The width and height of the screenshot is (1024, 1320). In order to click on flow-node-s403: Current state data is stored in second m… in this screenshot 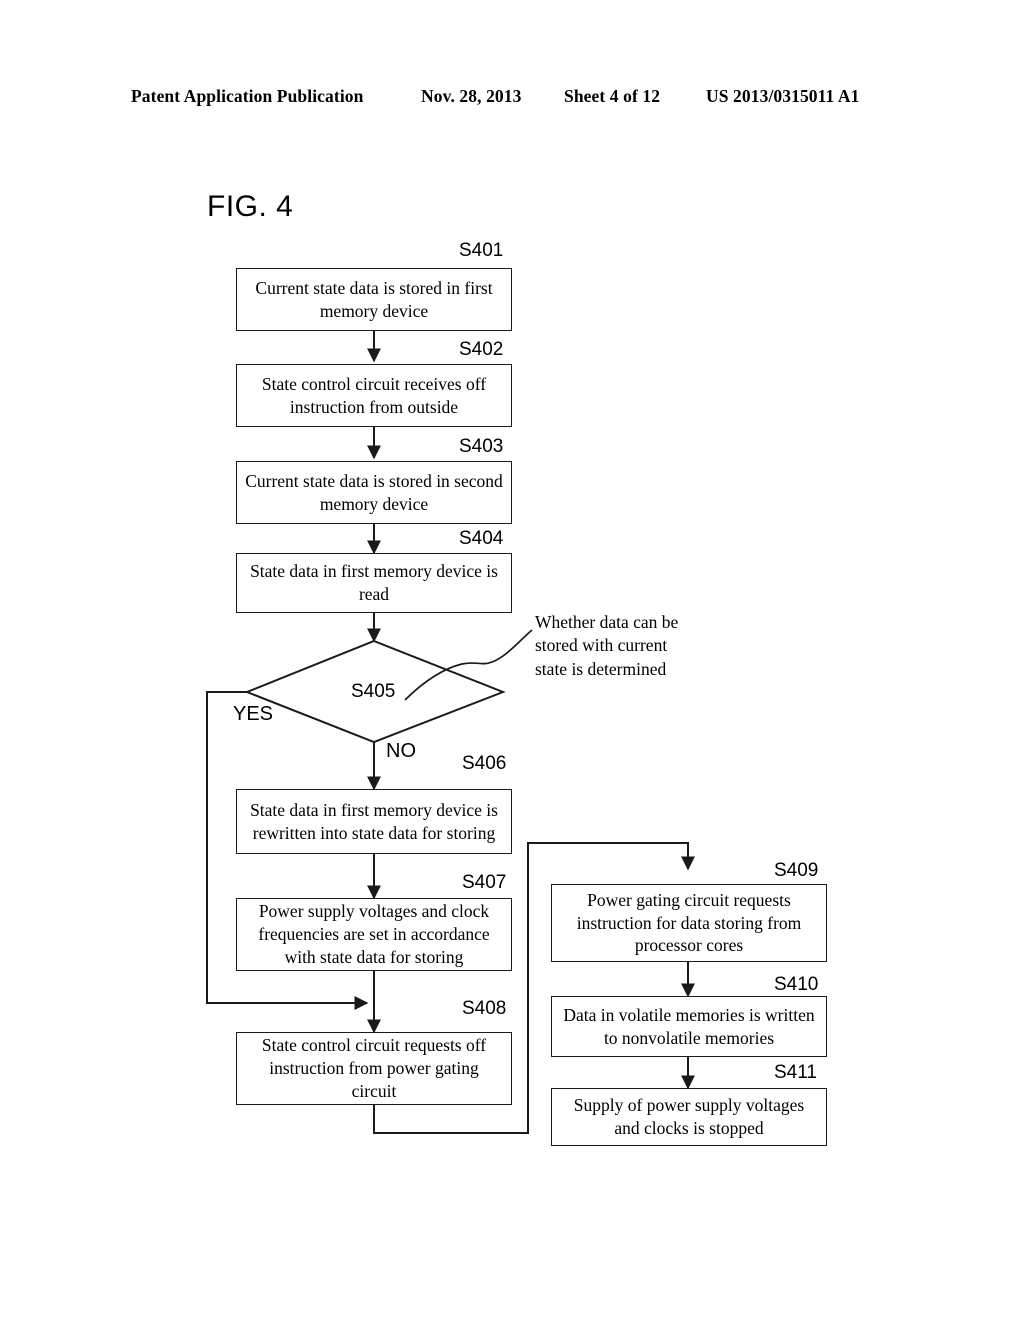, I will do `click(374, 492)`.